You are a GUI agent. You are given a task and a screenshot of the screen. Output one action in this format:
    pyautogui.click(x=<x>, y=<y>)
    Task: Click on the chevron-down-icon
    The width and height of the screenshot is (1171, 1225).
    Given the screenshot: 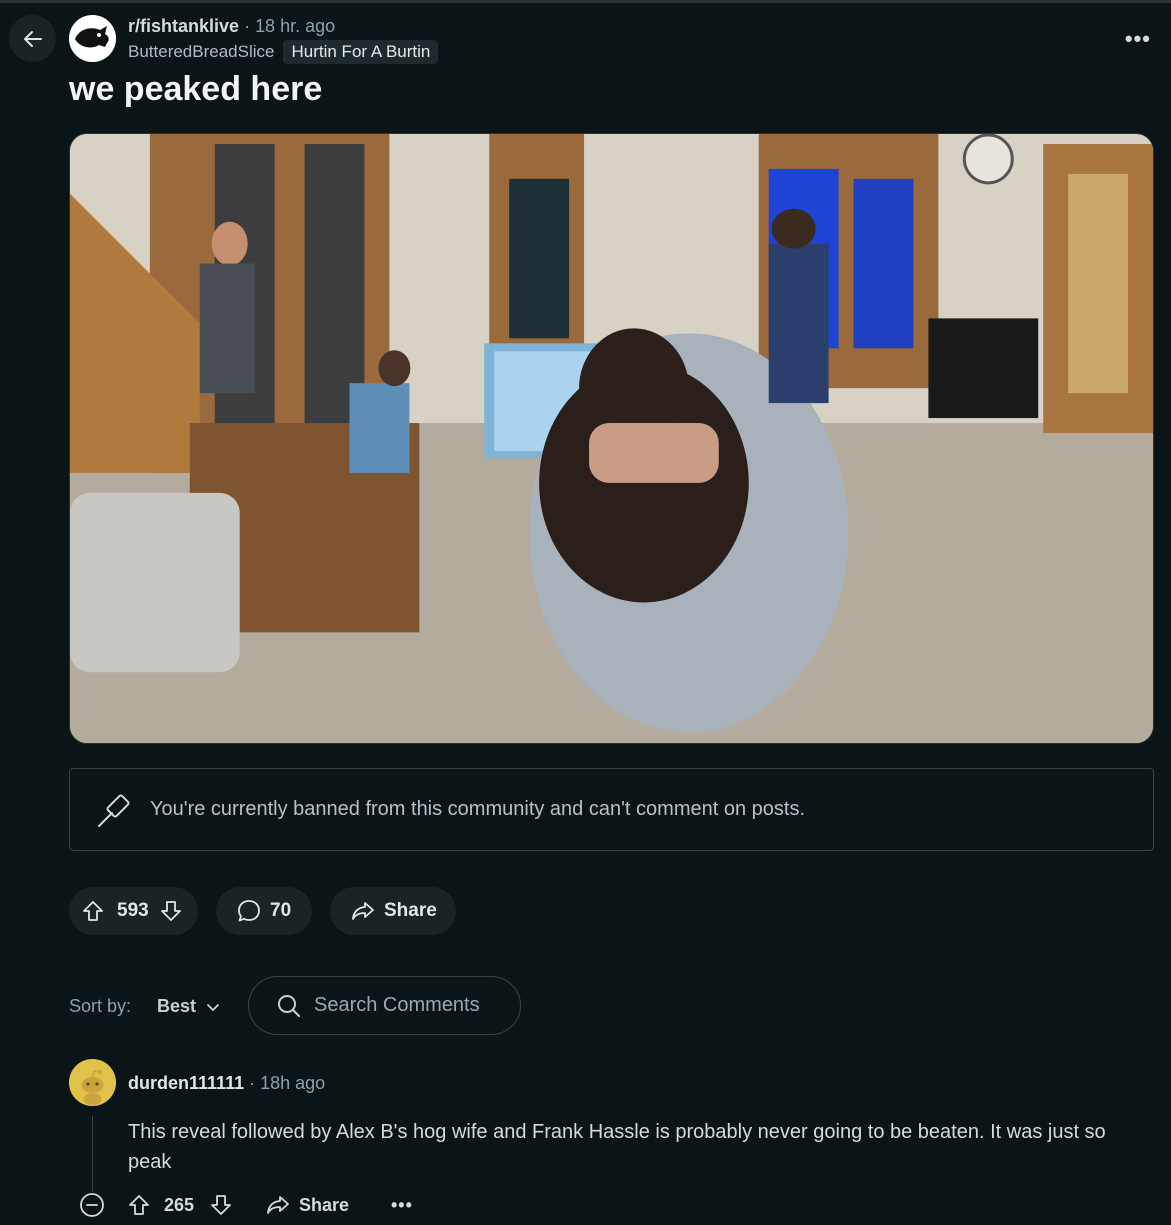 What is the action you would take?
    pyautogui.click(x=213, y=1007)
    